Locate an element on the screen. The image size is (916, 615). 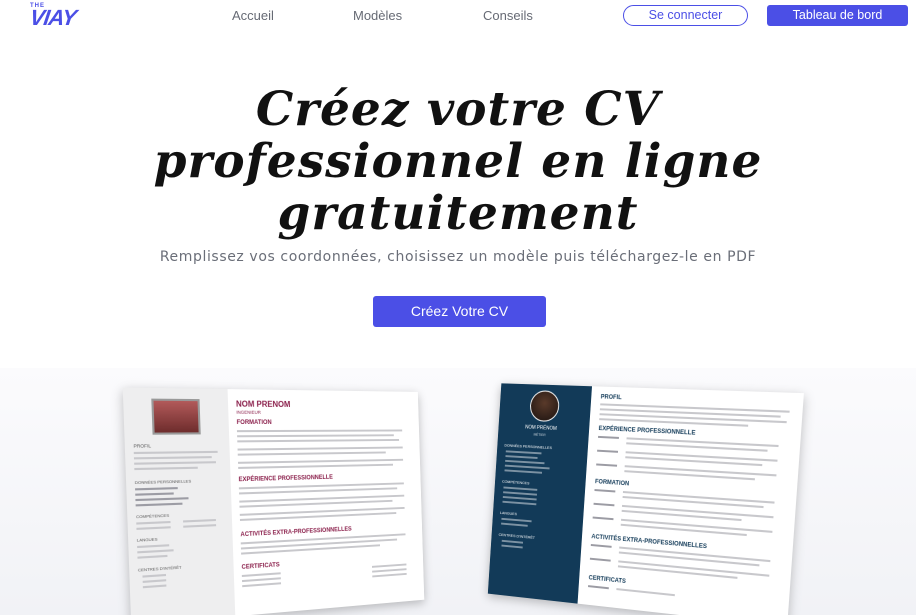
cv1-side-langues: LANGUES is located at coordinates (147, 539).